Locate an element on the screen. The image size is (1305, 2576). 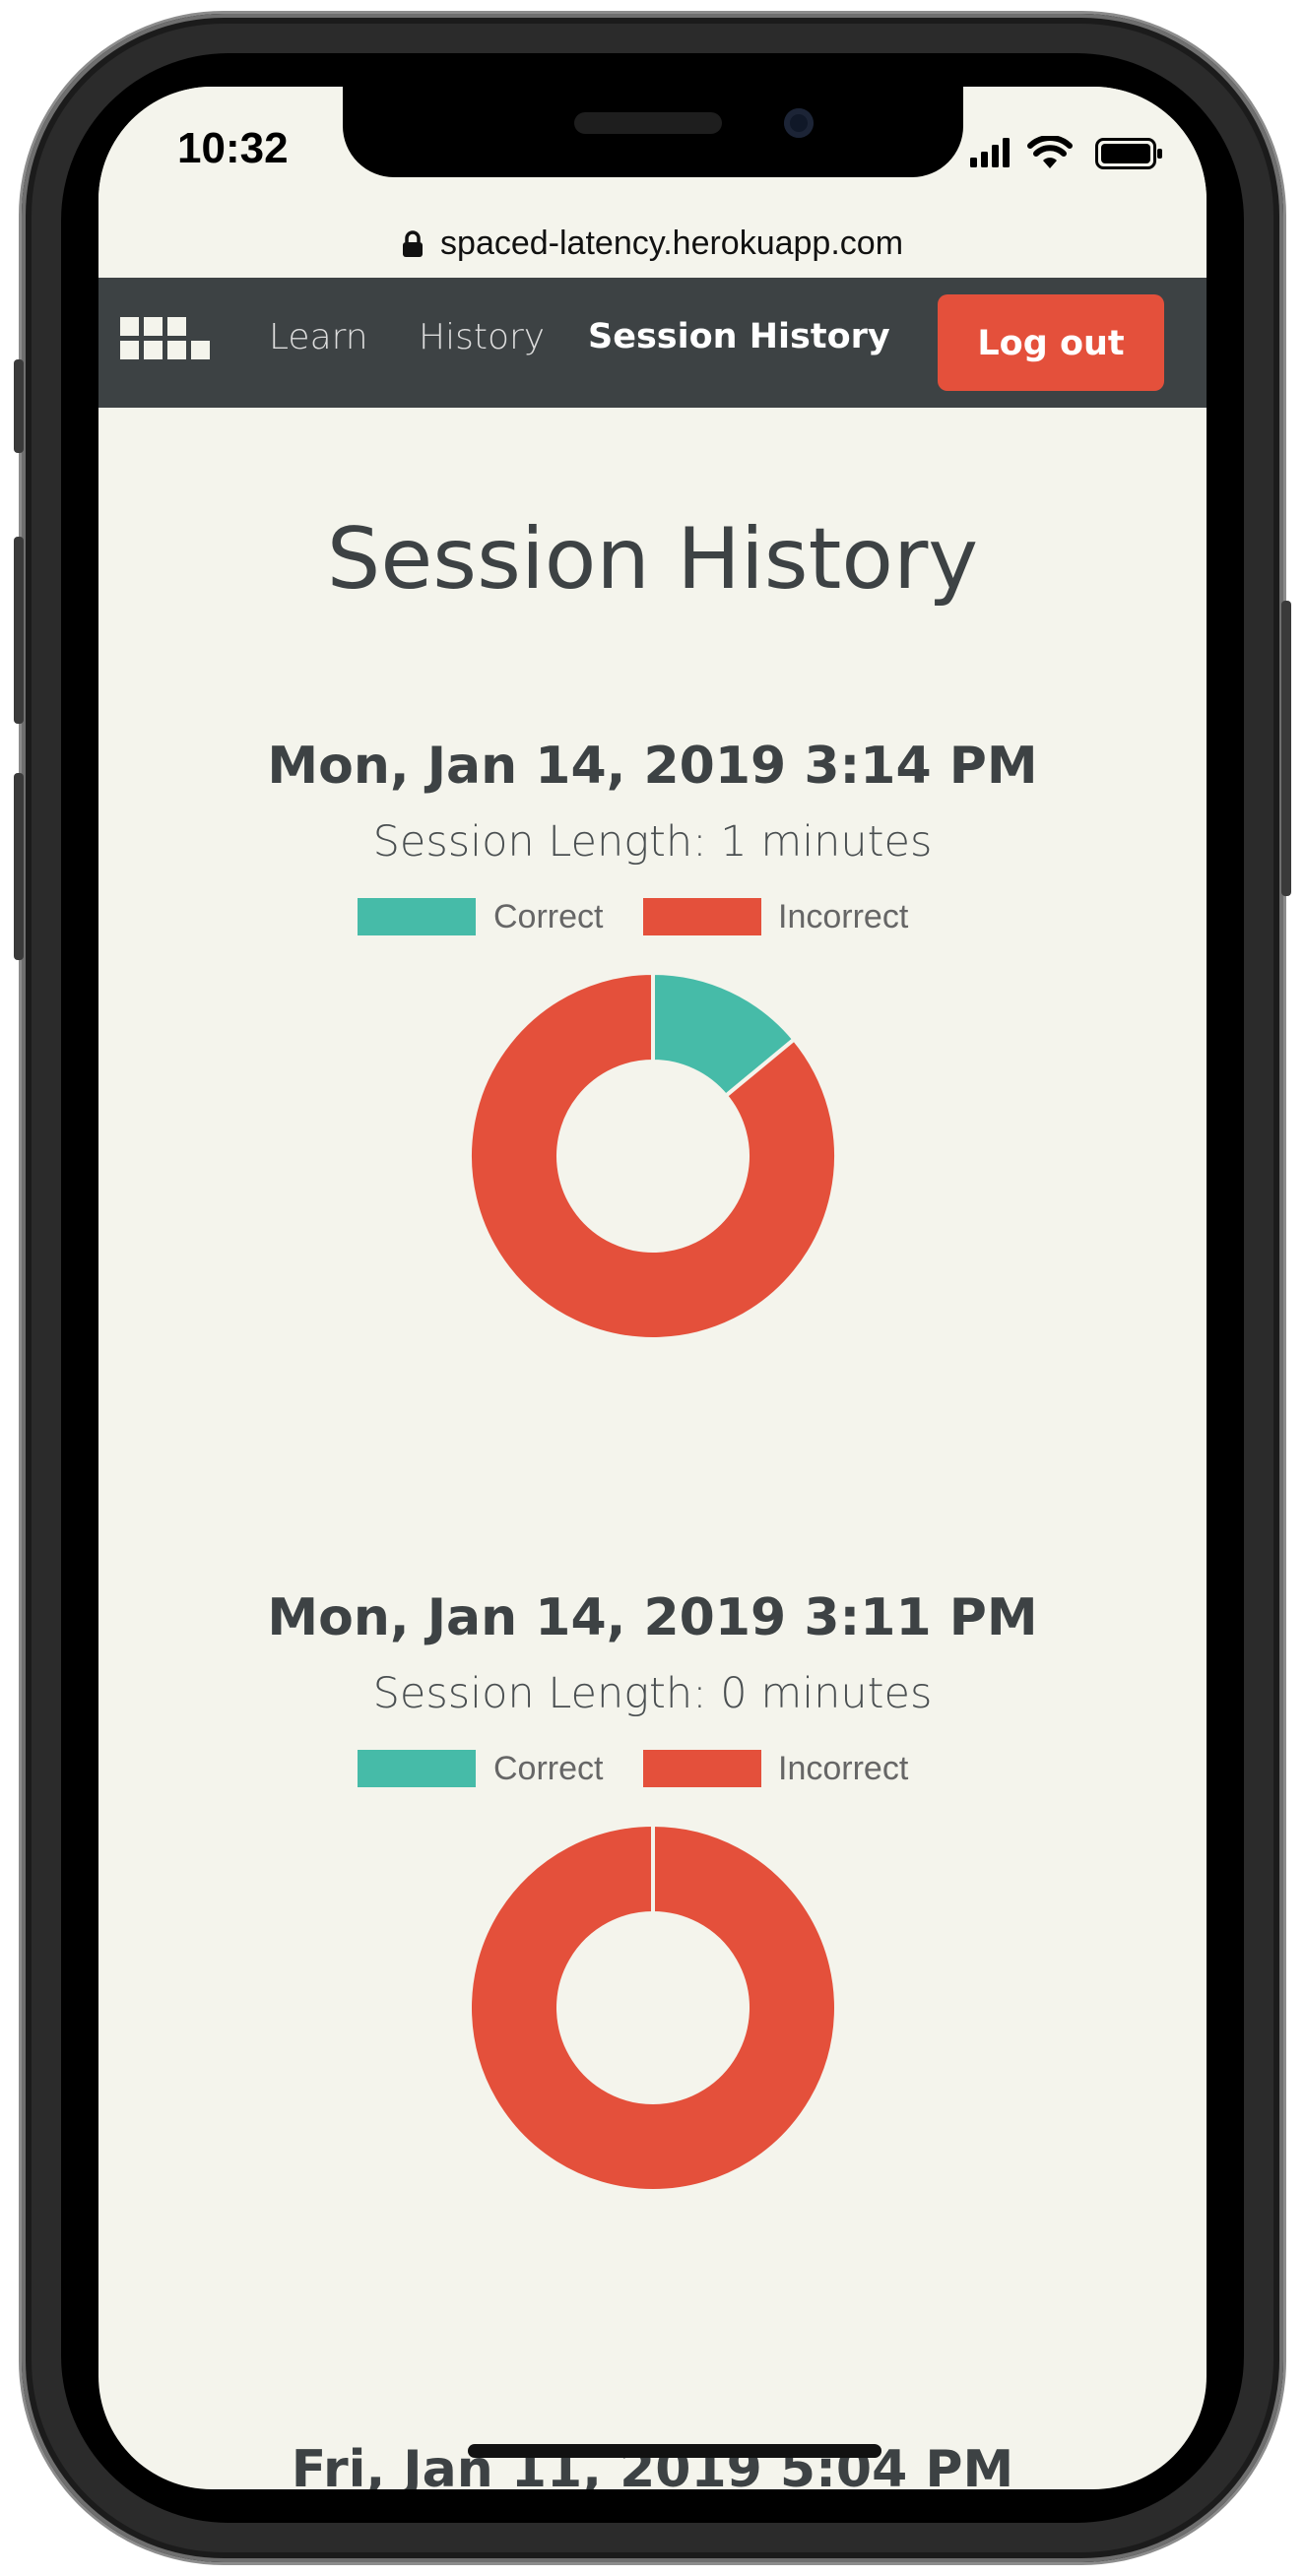
logout-button: Log out is located at coordinates (1051, 342).